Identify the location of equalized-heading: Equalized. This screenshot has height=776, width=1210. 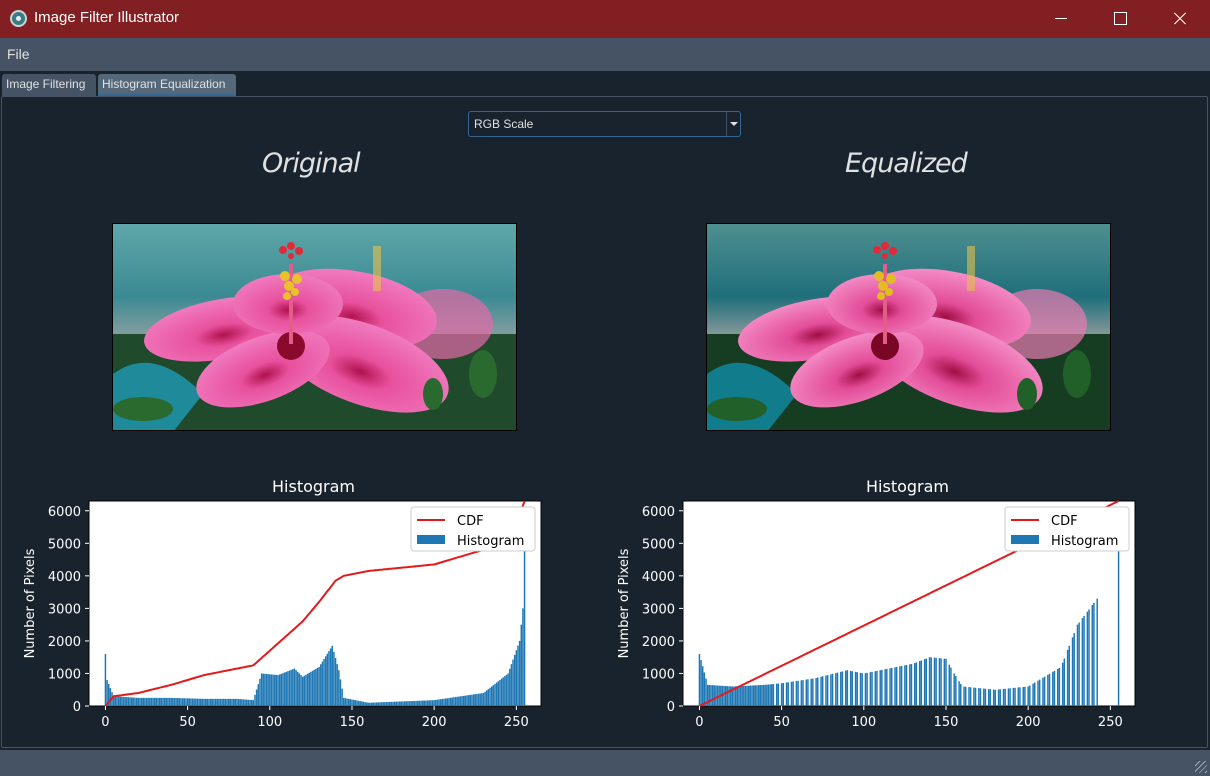
(906, 163).